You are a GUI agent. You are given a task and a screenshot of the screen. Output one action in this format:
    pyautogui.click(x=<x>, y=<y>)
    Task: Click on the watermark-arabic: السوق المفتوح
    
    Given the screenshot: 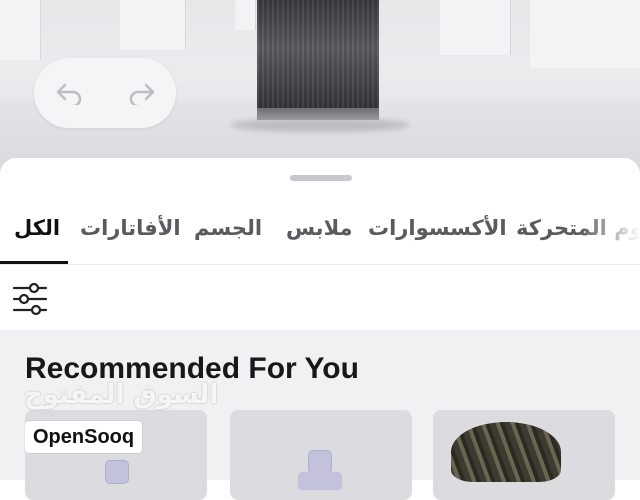 What is the action you would take?
    pyautogui.click(x=121, y=395)
    